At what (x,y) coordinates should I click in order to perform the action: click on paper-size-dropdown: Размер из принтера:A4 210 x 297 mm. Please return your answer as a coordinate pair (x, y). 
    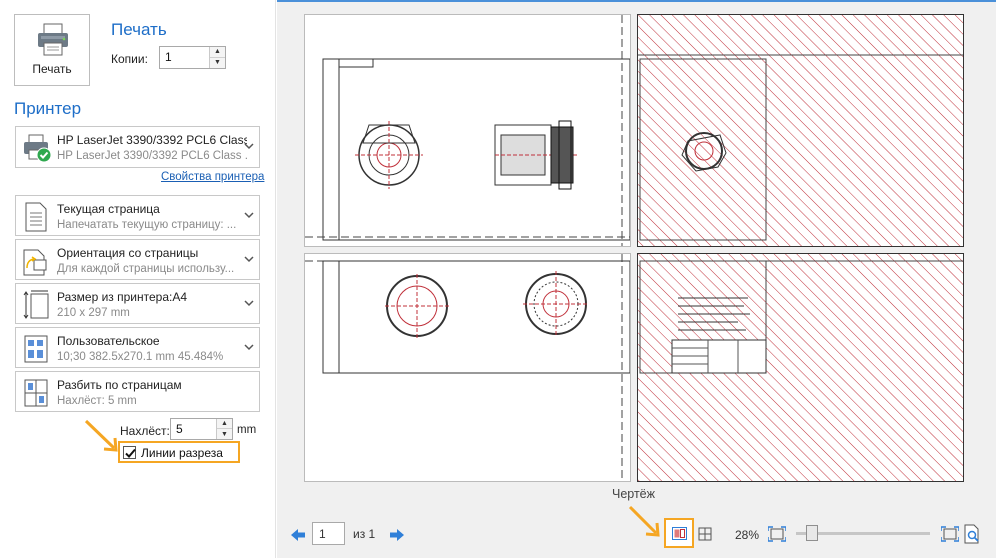
    Looking at the image, I should click on (137, 303).